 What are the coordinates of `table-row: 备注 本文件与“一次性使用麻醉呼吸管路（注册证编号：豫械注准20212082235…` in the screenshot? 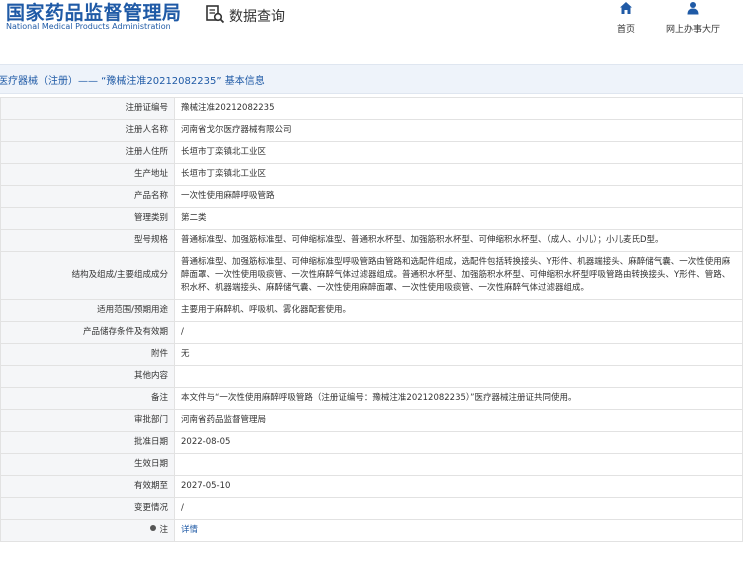 It's located at (371, 398).